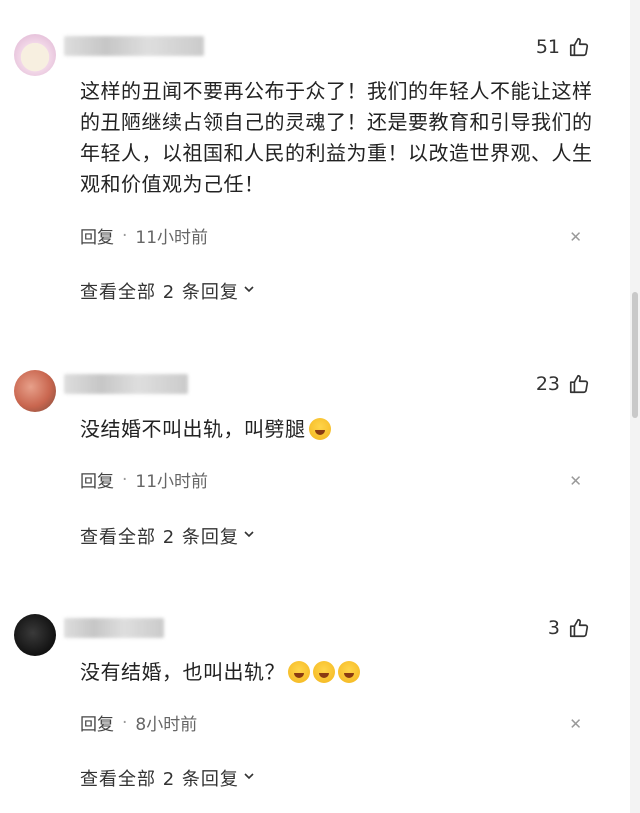 The width and height of the screenshot is (640, 813). What do you see at coordinates (635, 355) in the screenshot?
I see `scrollbar-thumb` at bounding box center [635, 355].